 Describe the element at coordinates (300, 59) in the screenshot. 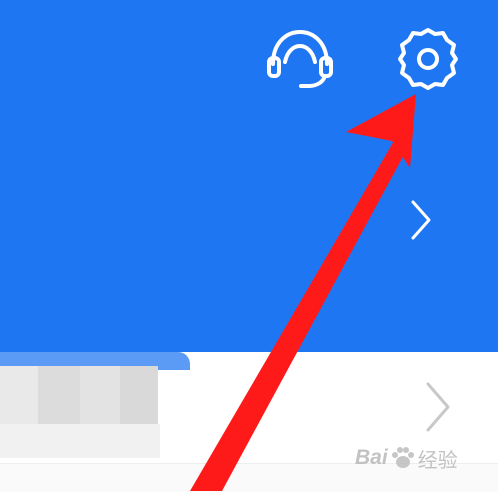

I see `customer-service-icon` at that location.